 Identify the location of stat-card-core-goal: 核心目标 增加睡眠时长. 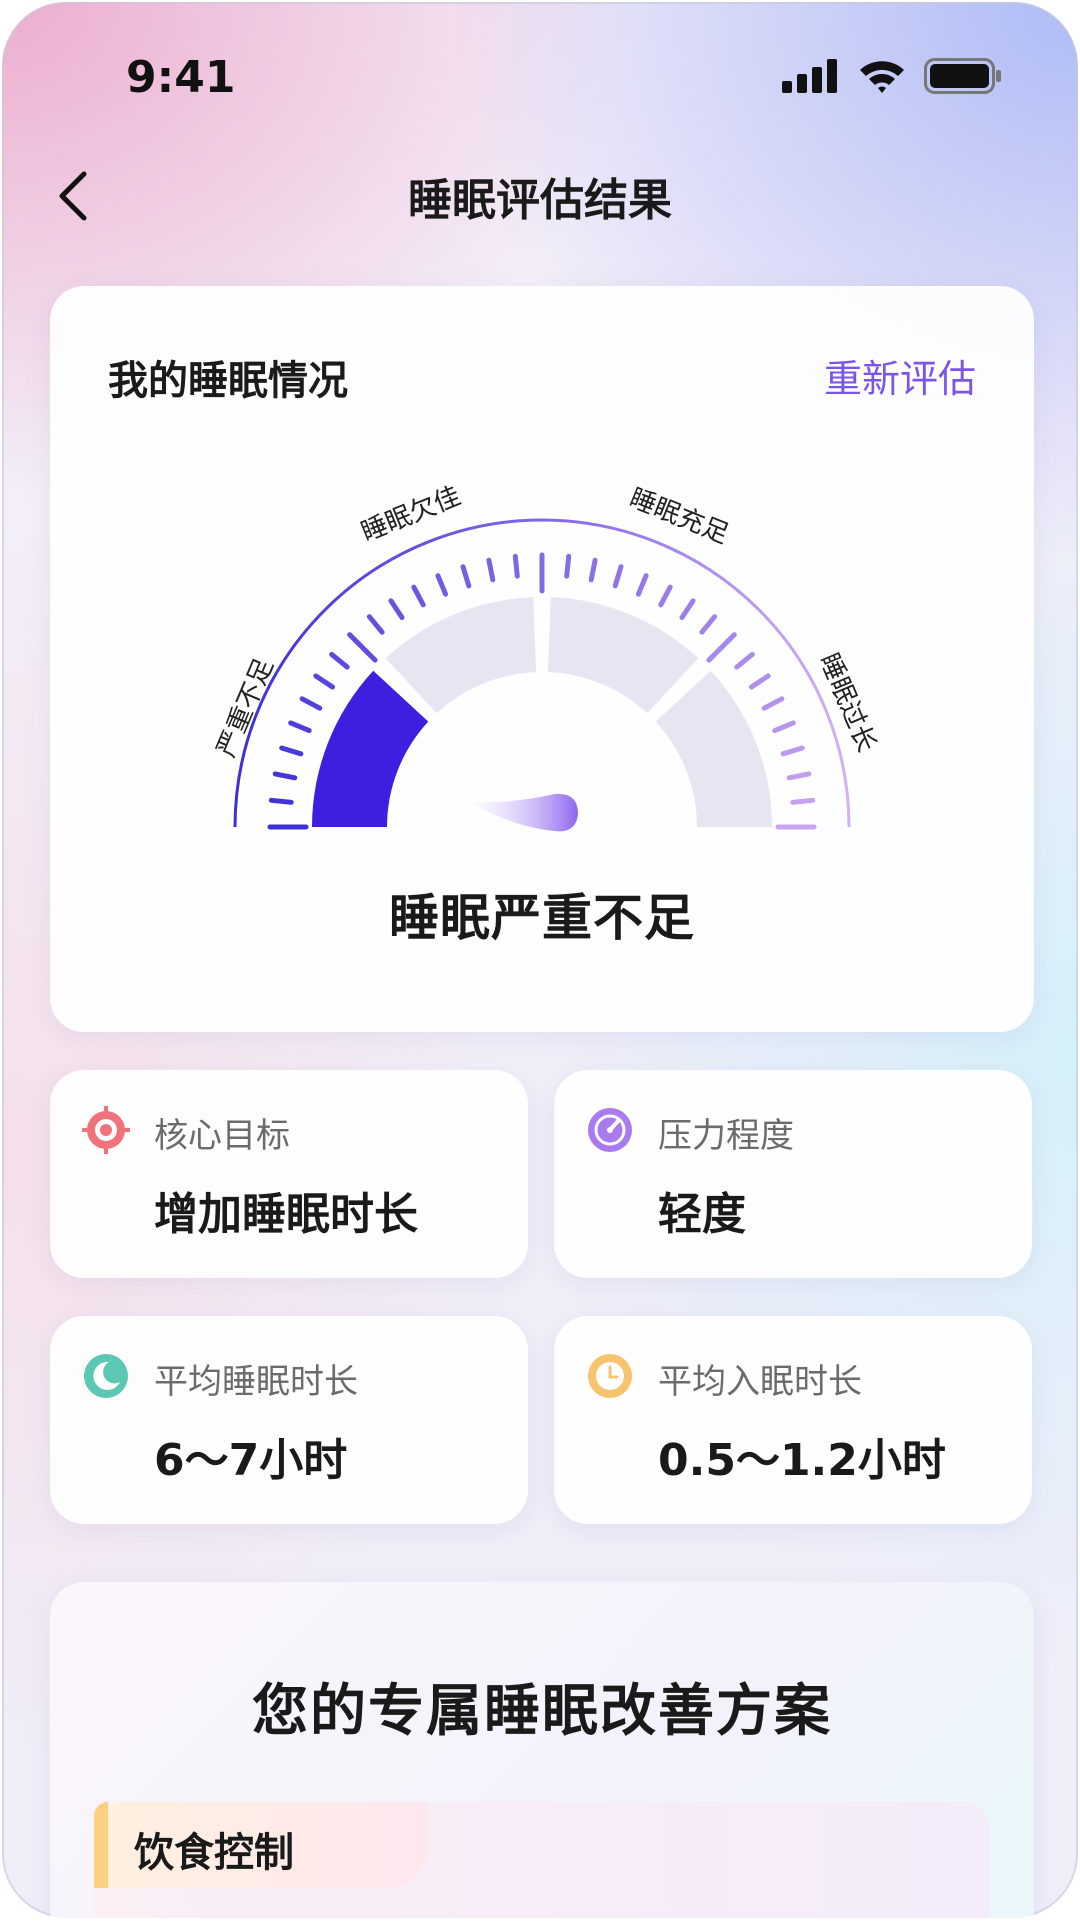
(289, 1174).